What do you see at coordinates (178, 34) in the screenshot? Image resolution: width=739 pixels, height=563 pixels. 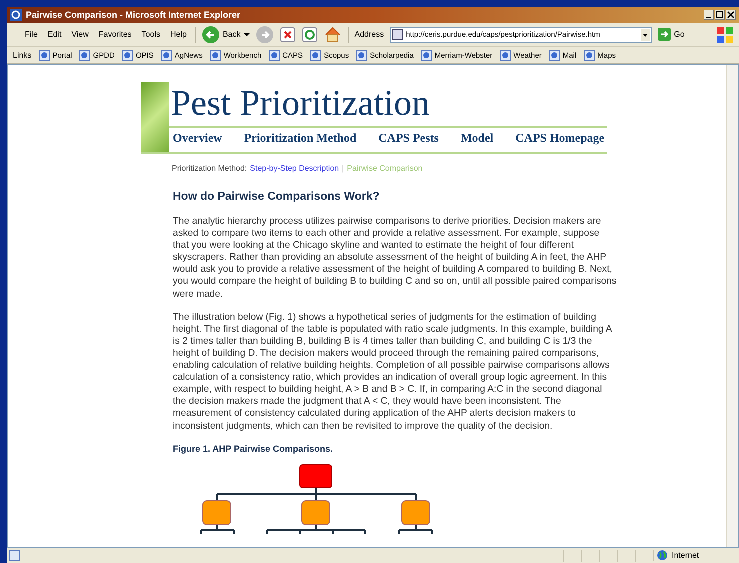 I see `menu-item: Help` at bounding box center [178, 34].